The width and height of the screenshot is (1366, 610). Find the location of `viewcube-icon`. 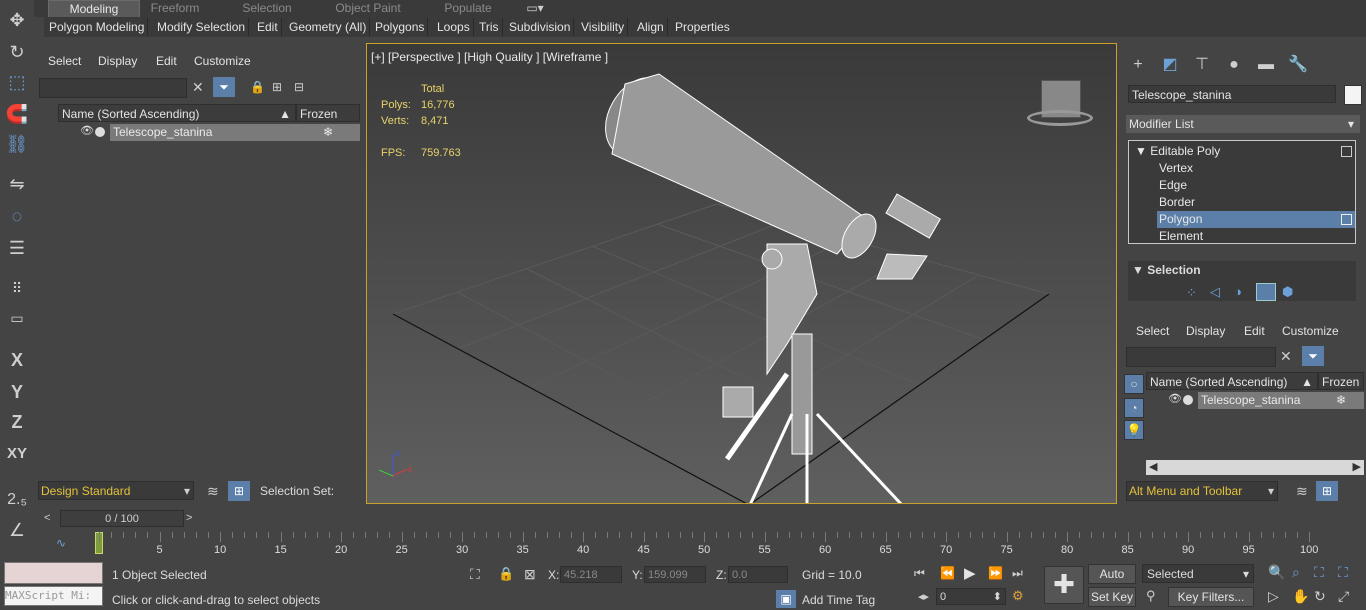

viewcube-icon is located at coordinates (1062, 105).